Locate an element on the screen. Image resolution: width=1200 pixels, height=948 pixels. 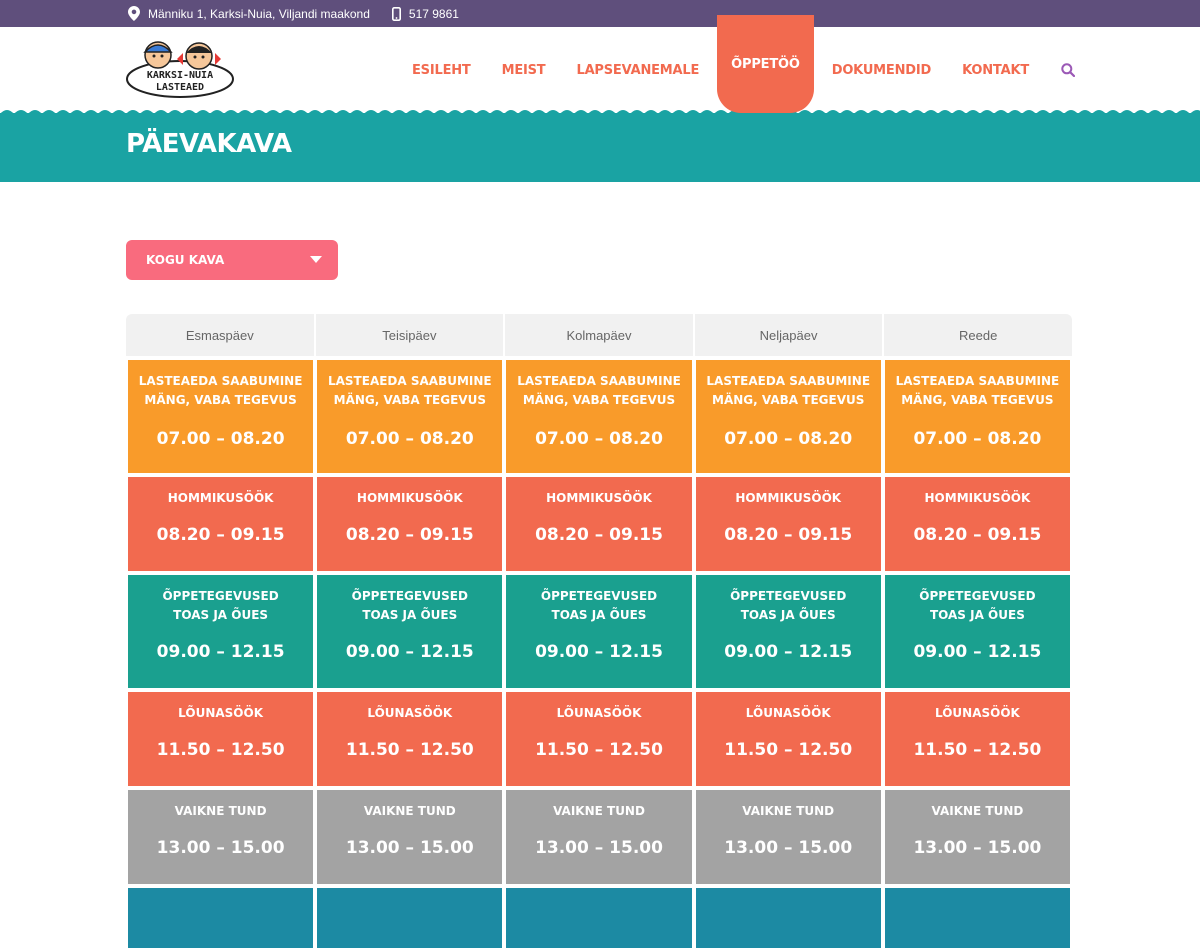
nav-item-esileht: ESILEHT is located at coordinates (441, 70).